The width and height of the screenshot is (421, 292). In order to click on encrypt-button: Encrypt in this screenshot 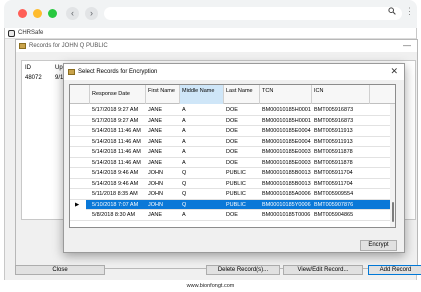, I will do `click(378, 245)`.